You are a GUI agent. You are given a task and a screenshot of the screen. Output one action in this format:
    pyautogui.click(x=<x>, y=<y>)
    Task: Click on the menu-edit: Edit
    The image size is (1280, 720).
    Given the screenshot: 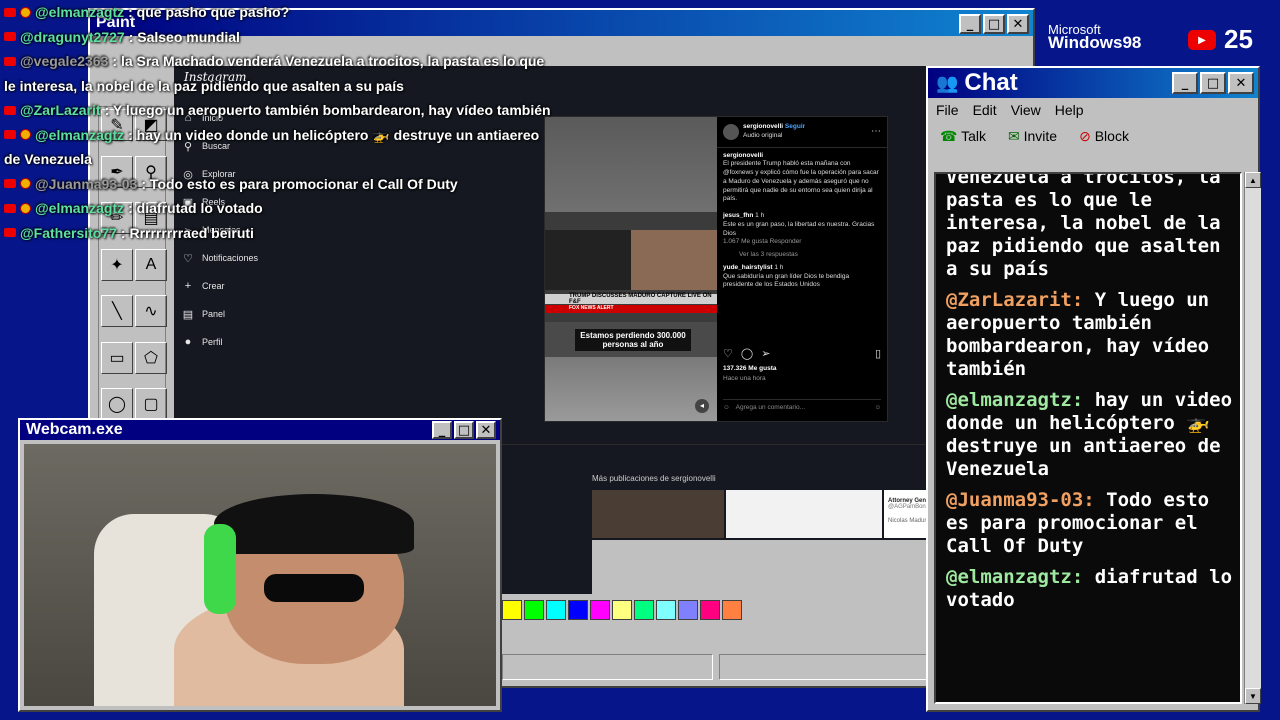 What is the action you would take?
    pyautogui.click(x=985, y=110)
    